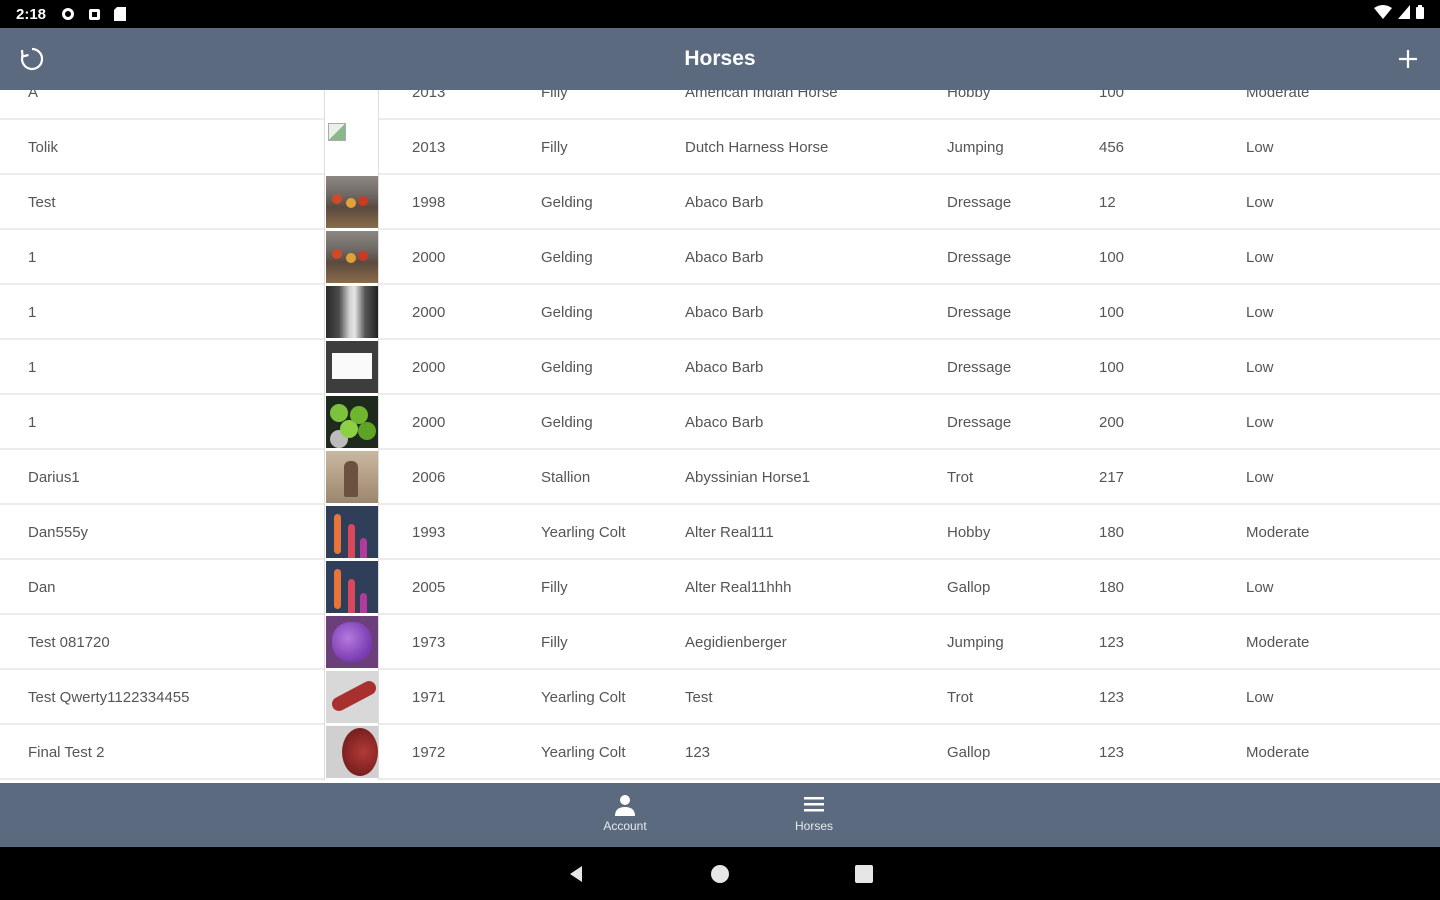  Describe the element at coordinates (724, 422) in the screenshot. I see `horse-breed: Abaco Barb` at that location.